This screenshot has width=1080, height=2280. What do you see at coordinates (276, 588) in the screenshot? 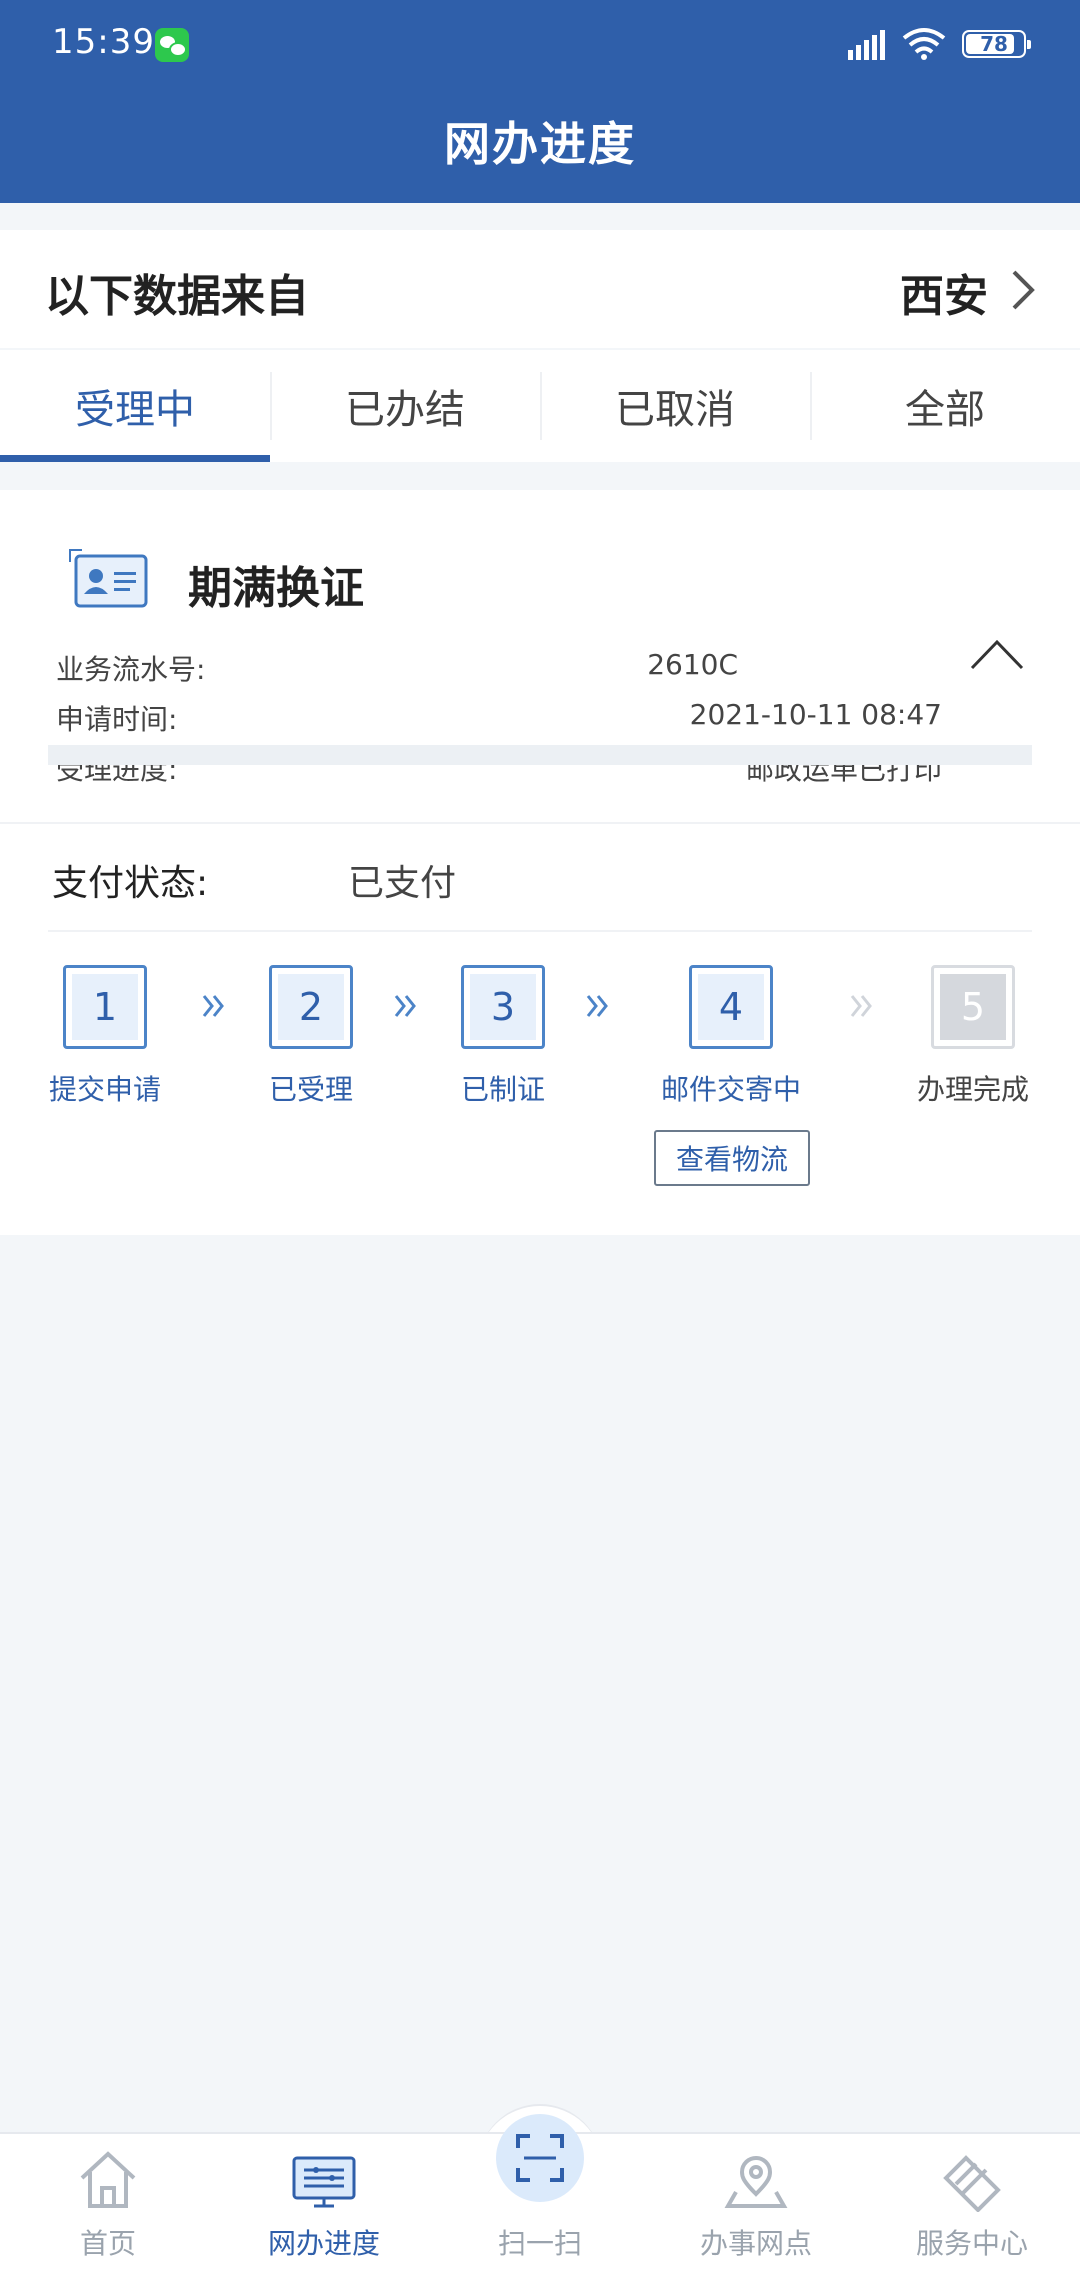
I see `service-title: 期满换证` at bounding box center [276, 588].